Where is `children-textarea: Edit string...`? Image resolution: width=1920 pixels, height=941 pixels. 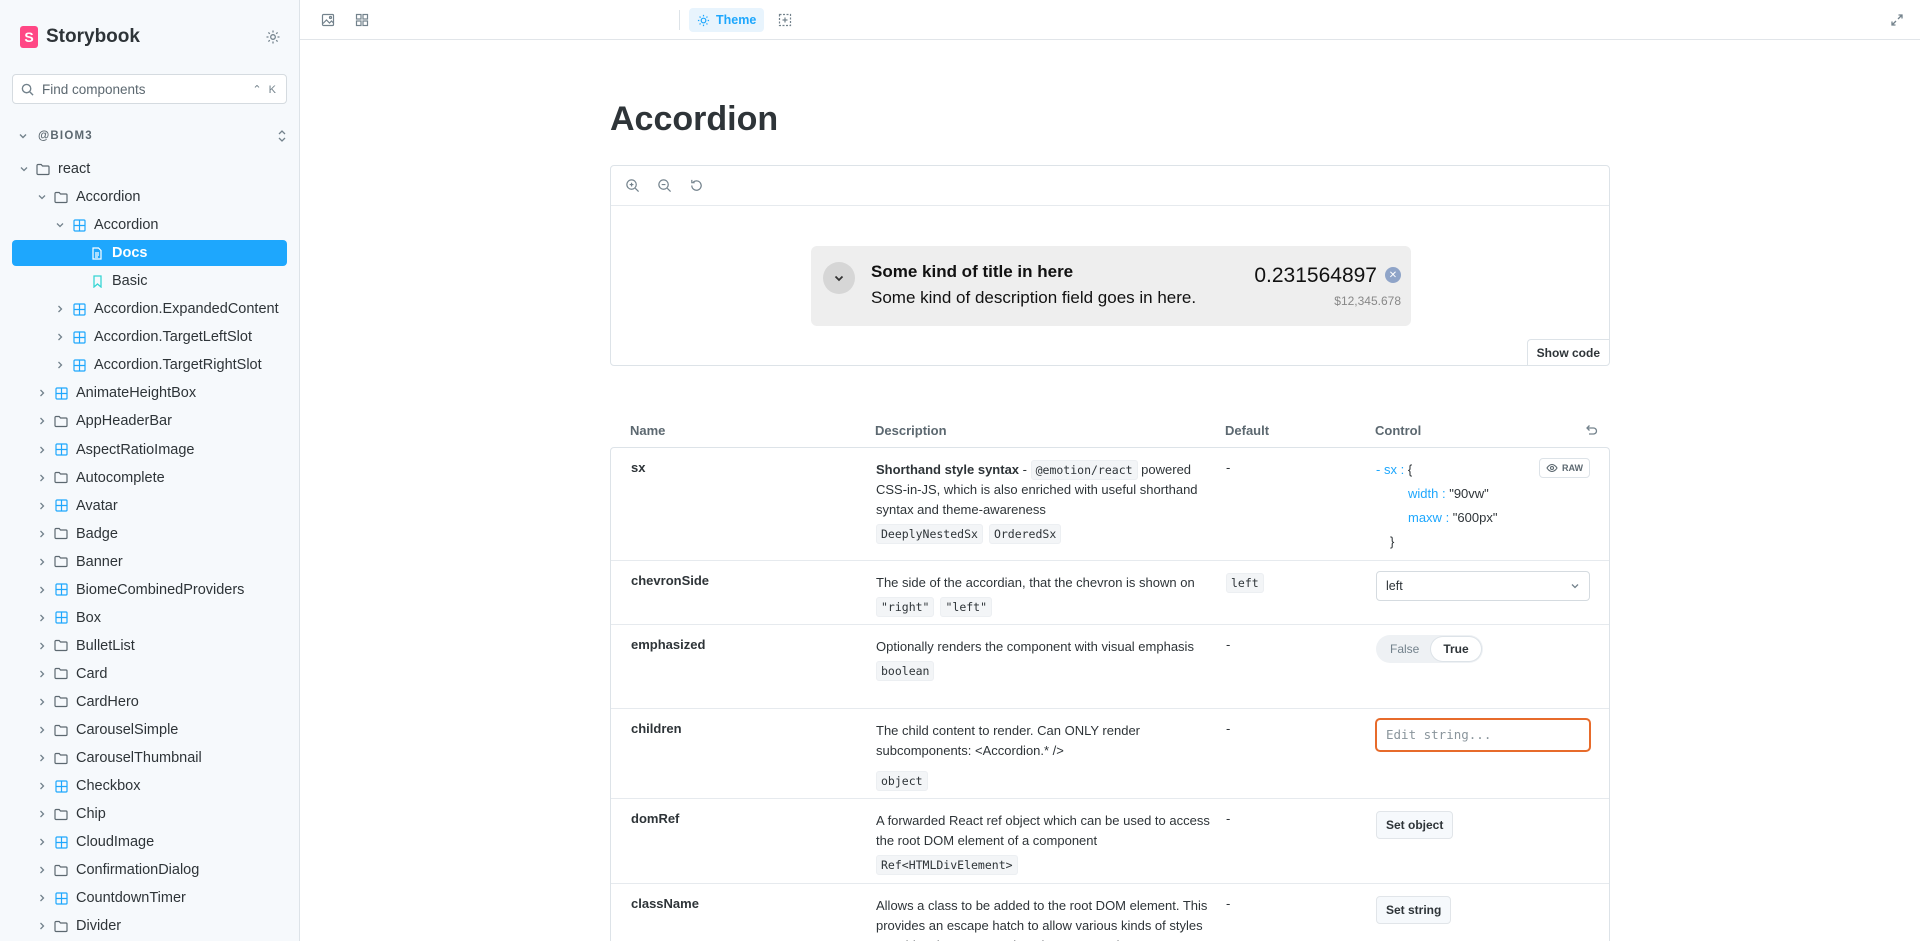
children-textarea: Edit string... is located at coordinates (1483, 735).